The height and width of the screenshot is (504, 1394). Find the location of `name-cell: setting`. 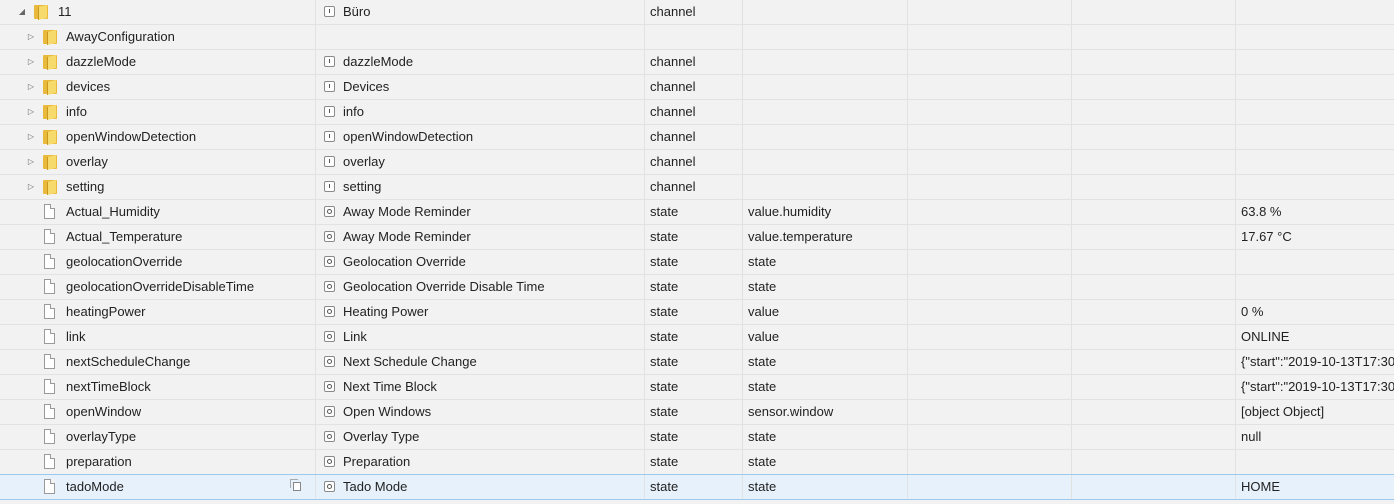

name-cell: setting is located at coordinates (479, 187).